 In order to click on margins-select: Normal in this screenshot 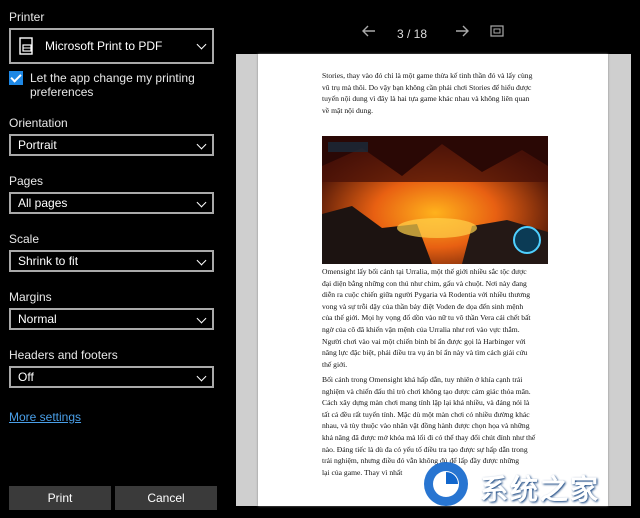, I will do `click(111, 319)`.